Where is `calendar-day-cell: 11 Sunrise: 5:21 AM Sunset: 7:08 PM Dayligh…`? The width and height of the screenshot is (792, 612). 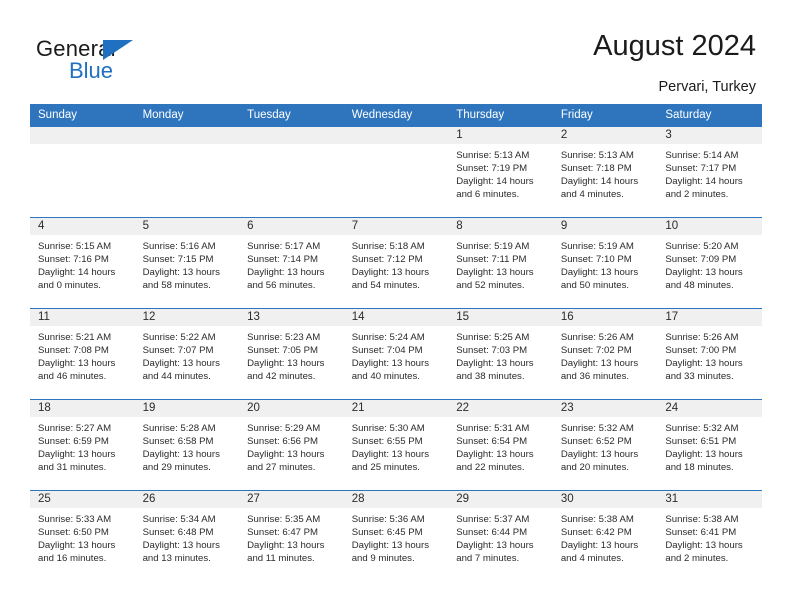 calendar-day-cell: 11 Sunrise: 5:21 AM Sunset: 7:08 PM Dayligh… is located at coordinates (82, 354).